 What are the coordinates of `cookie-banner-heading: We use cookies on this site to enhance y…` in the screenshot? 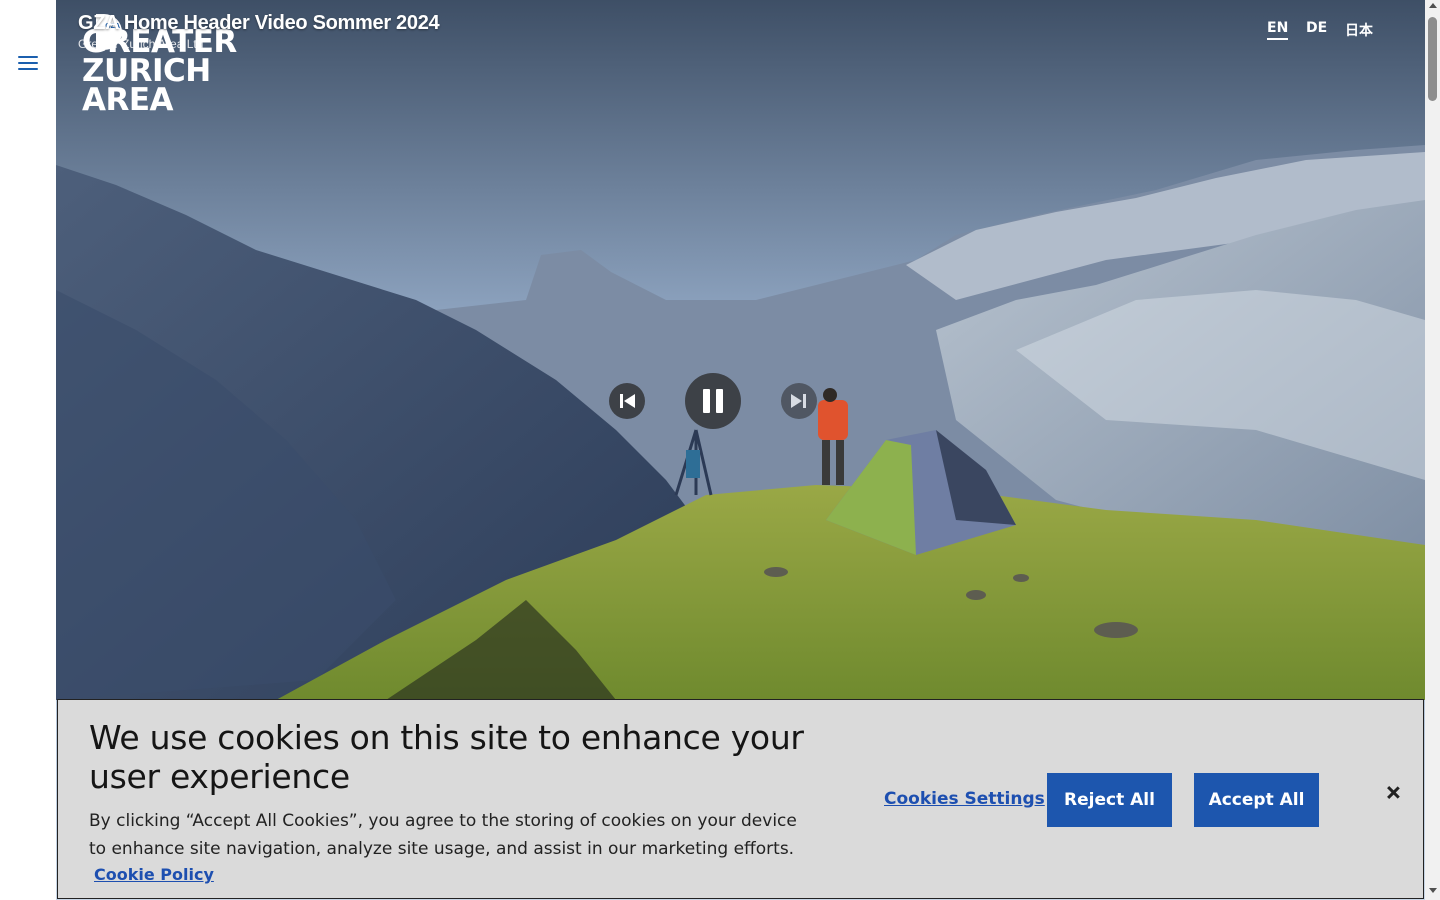 It's located at (446, 757).